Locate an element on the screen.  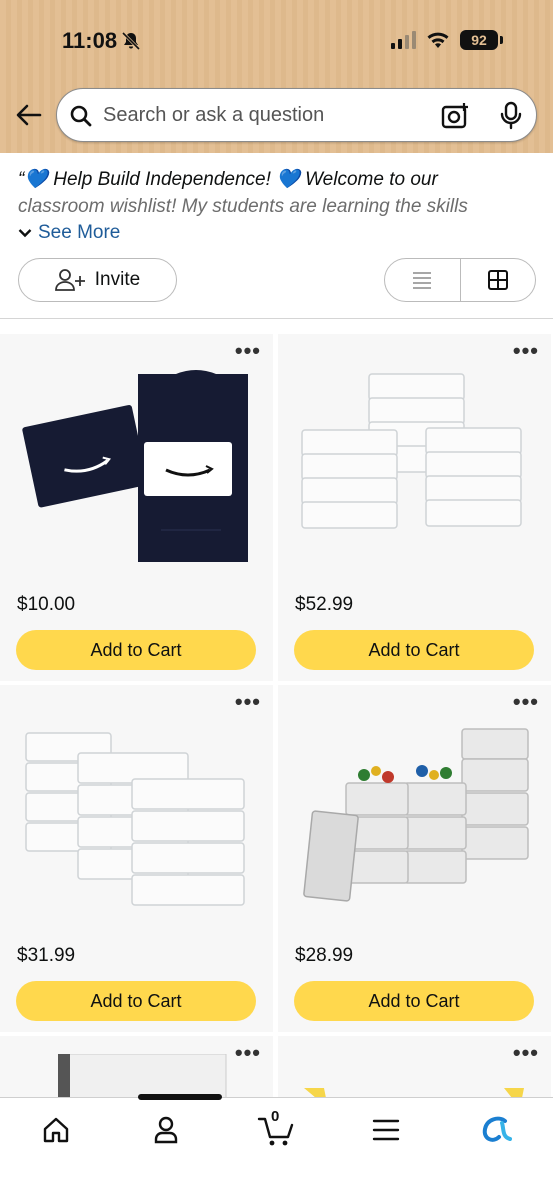
nav-cart: 0 is located at coordinates (276, 1128).